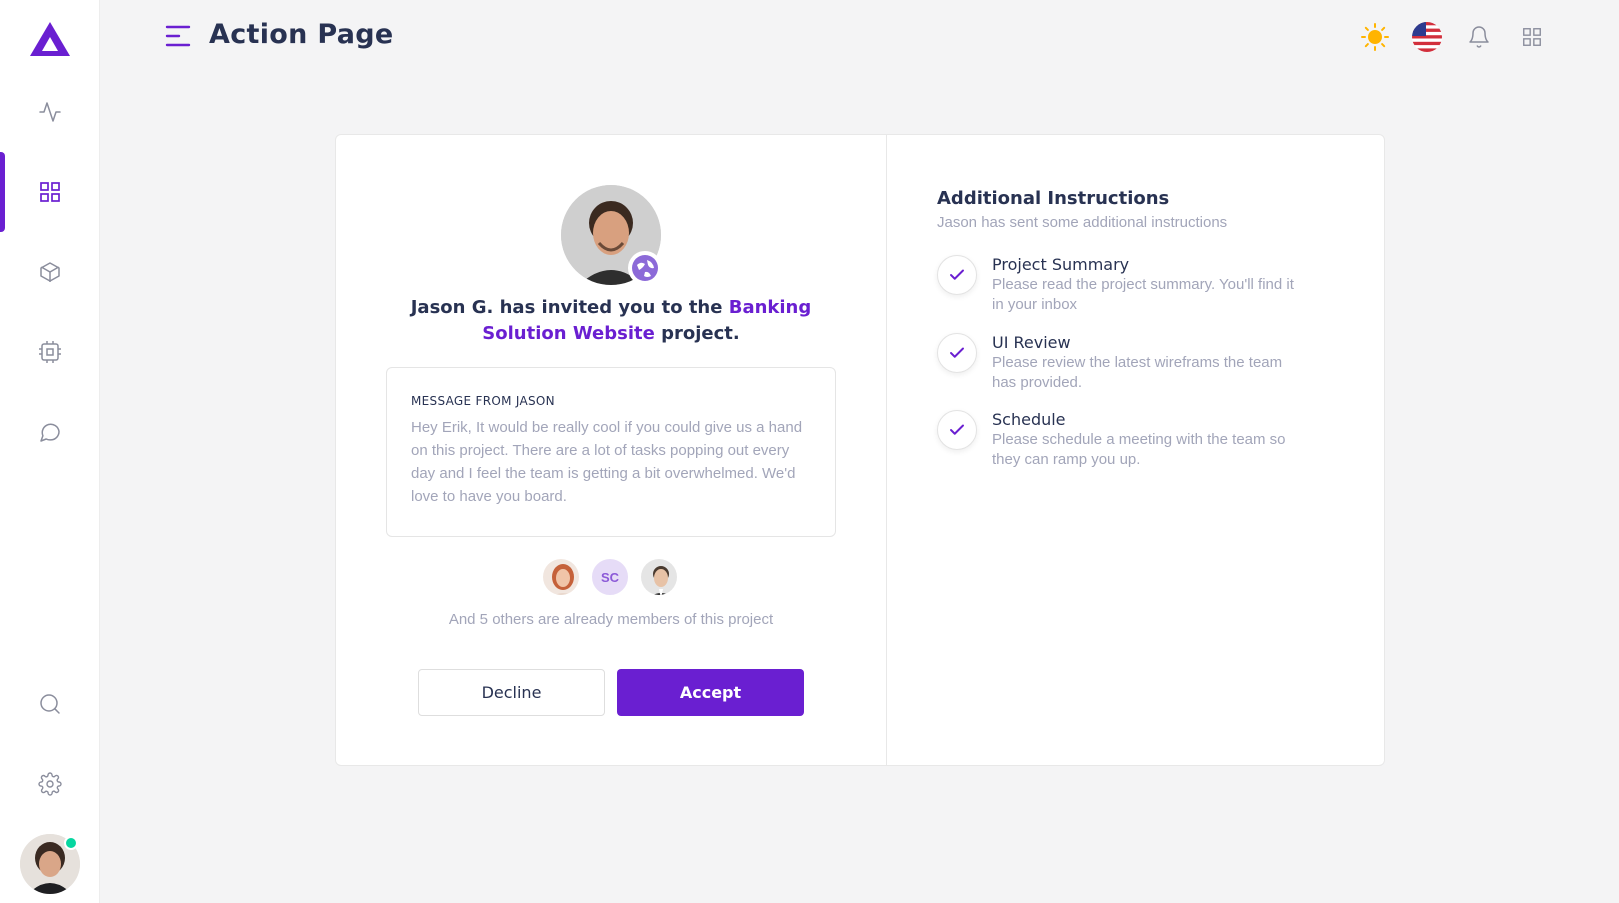  Describe the element at coordinates (710, 692) in the screenshot. I see `accept-button: Accept` at that location.